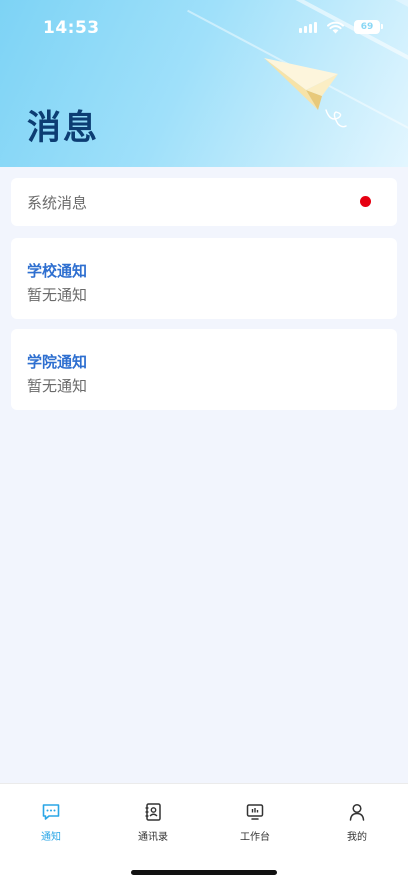  What do you see at coordinates (51, 837) in the screenshot?
I see `tab-label: 通知` at bounding box center [51, 837].